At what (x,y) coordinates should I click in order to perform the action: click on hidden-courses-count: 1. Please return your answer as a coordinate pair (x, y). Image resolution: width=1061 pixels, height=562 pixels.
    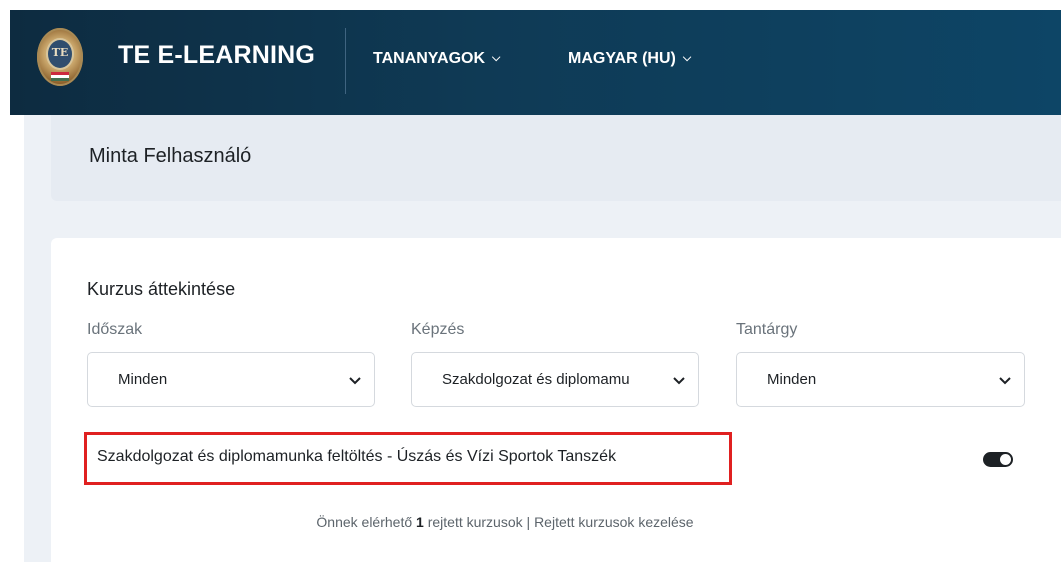
    Looking at the image, I should click on (420, 522).